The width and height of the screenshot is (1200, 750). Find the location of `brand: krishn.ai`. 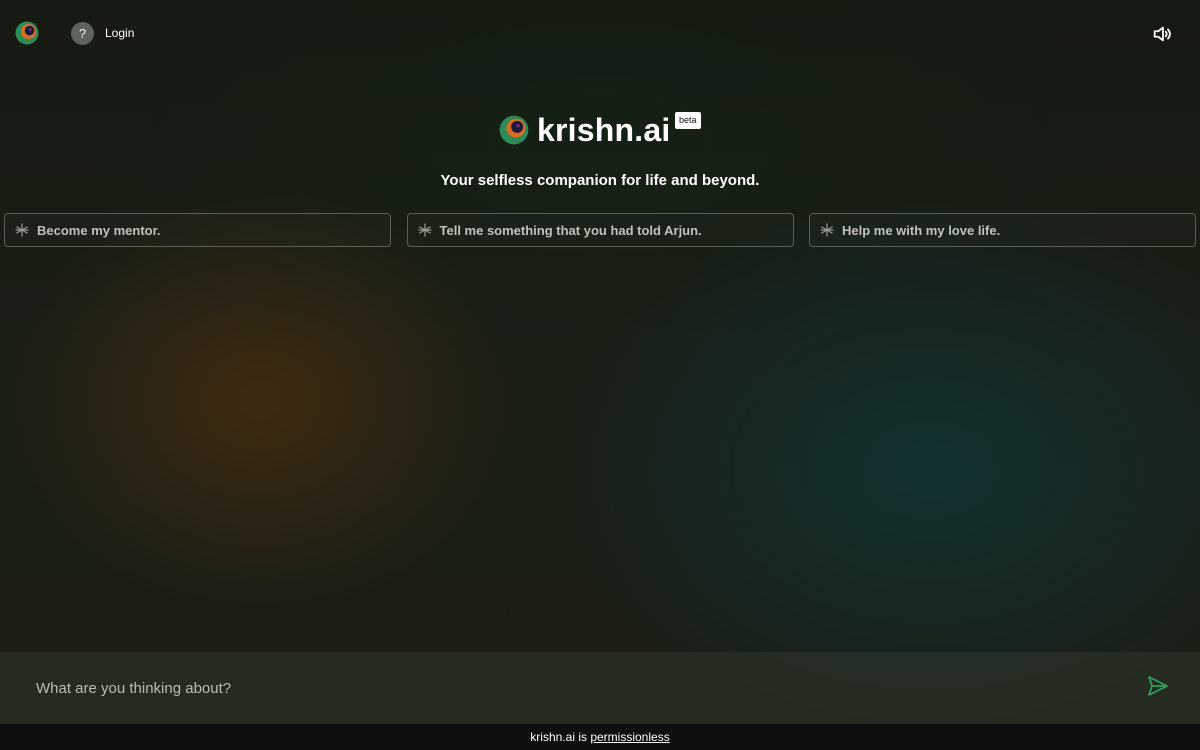

brand: krishn.ai is located at coordinates (584, 130).